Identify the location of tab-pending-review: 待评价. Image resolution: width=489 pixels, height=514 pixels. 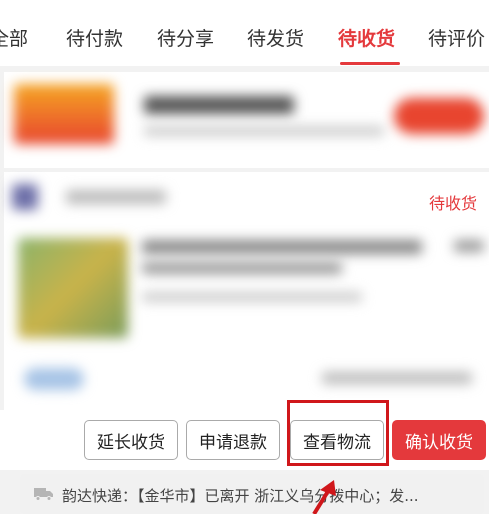
(456, 39).